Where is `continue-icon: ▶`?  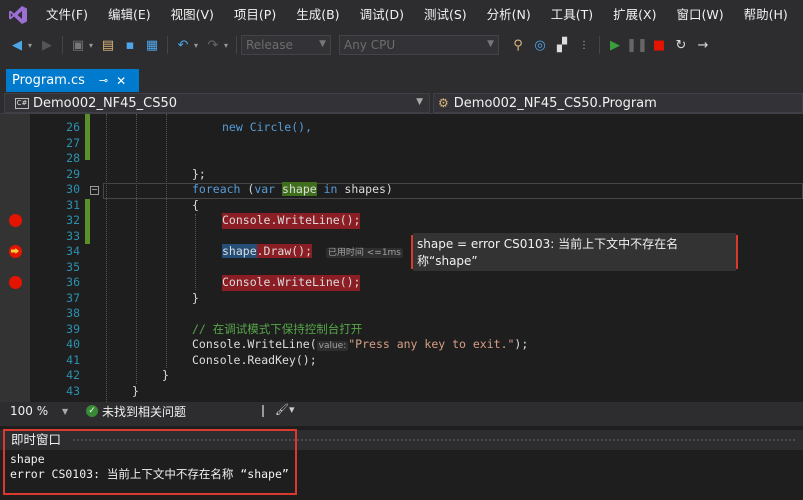
continue-icon: ▶ is located at coordinates (615, 45).